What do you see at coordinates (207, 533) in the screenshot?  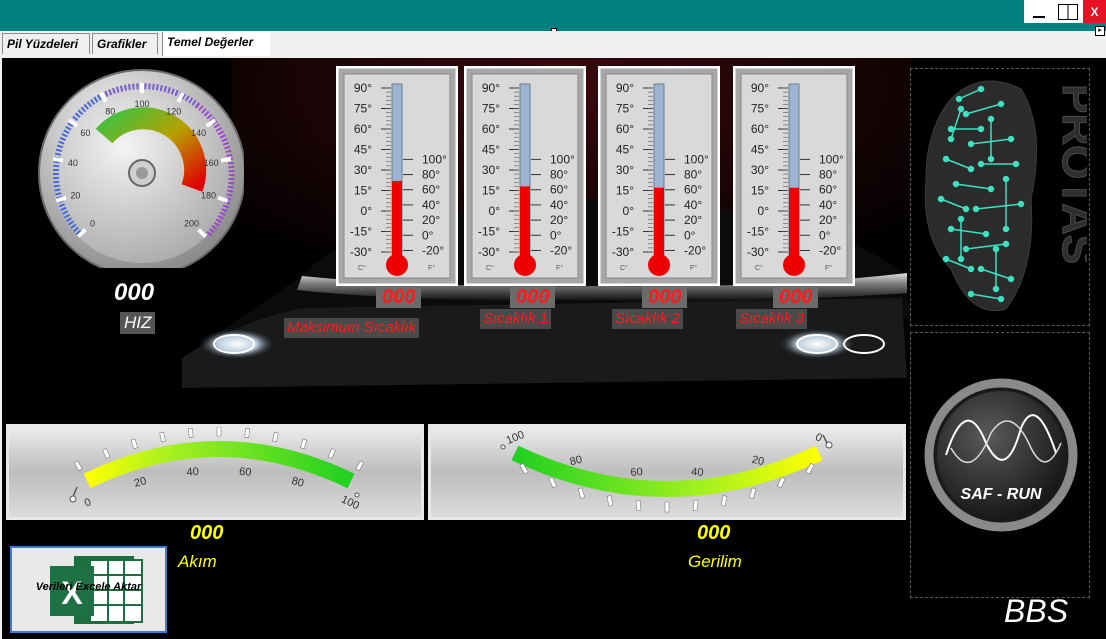 I see `current-value: 000` at bounding box center [207, 533].